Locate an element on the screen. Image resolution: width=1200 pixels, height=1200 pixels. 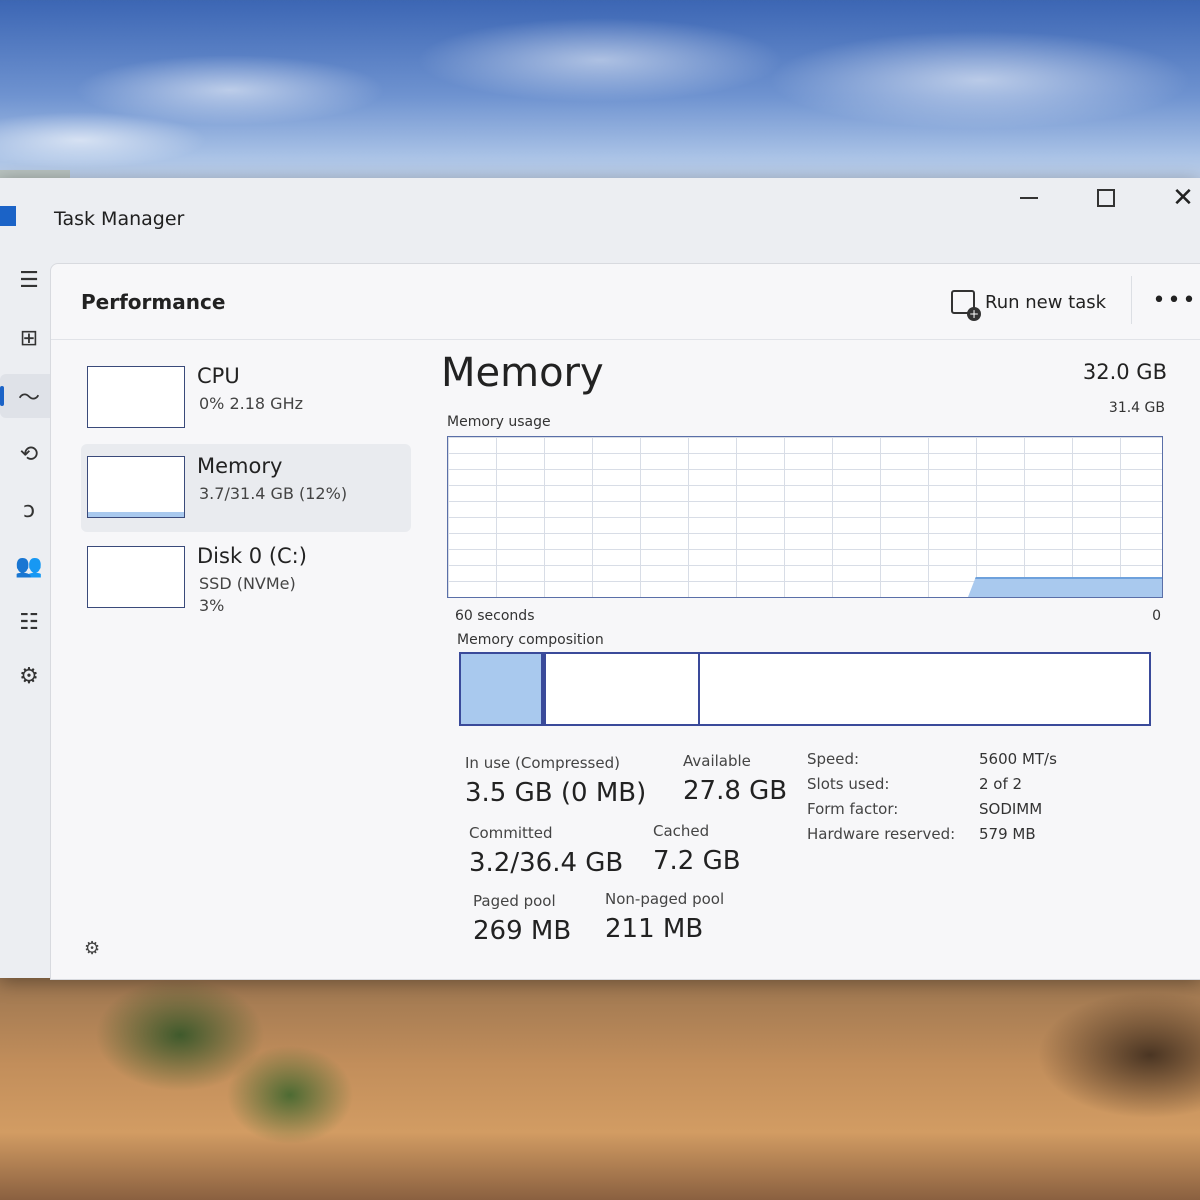
users-icon: 👥 is located at coordinates (29, 566).